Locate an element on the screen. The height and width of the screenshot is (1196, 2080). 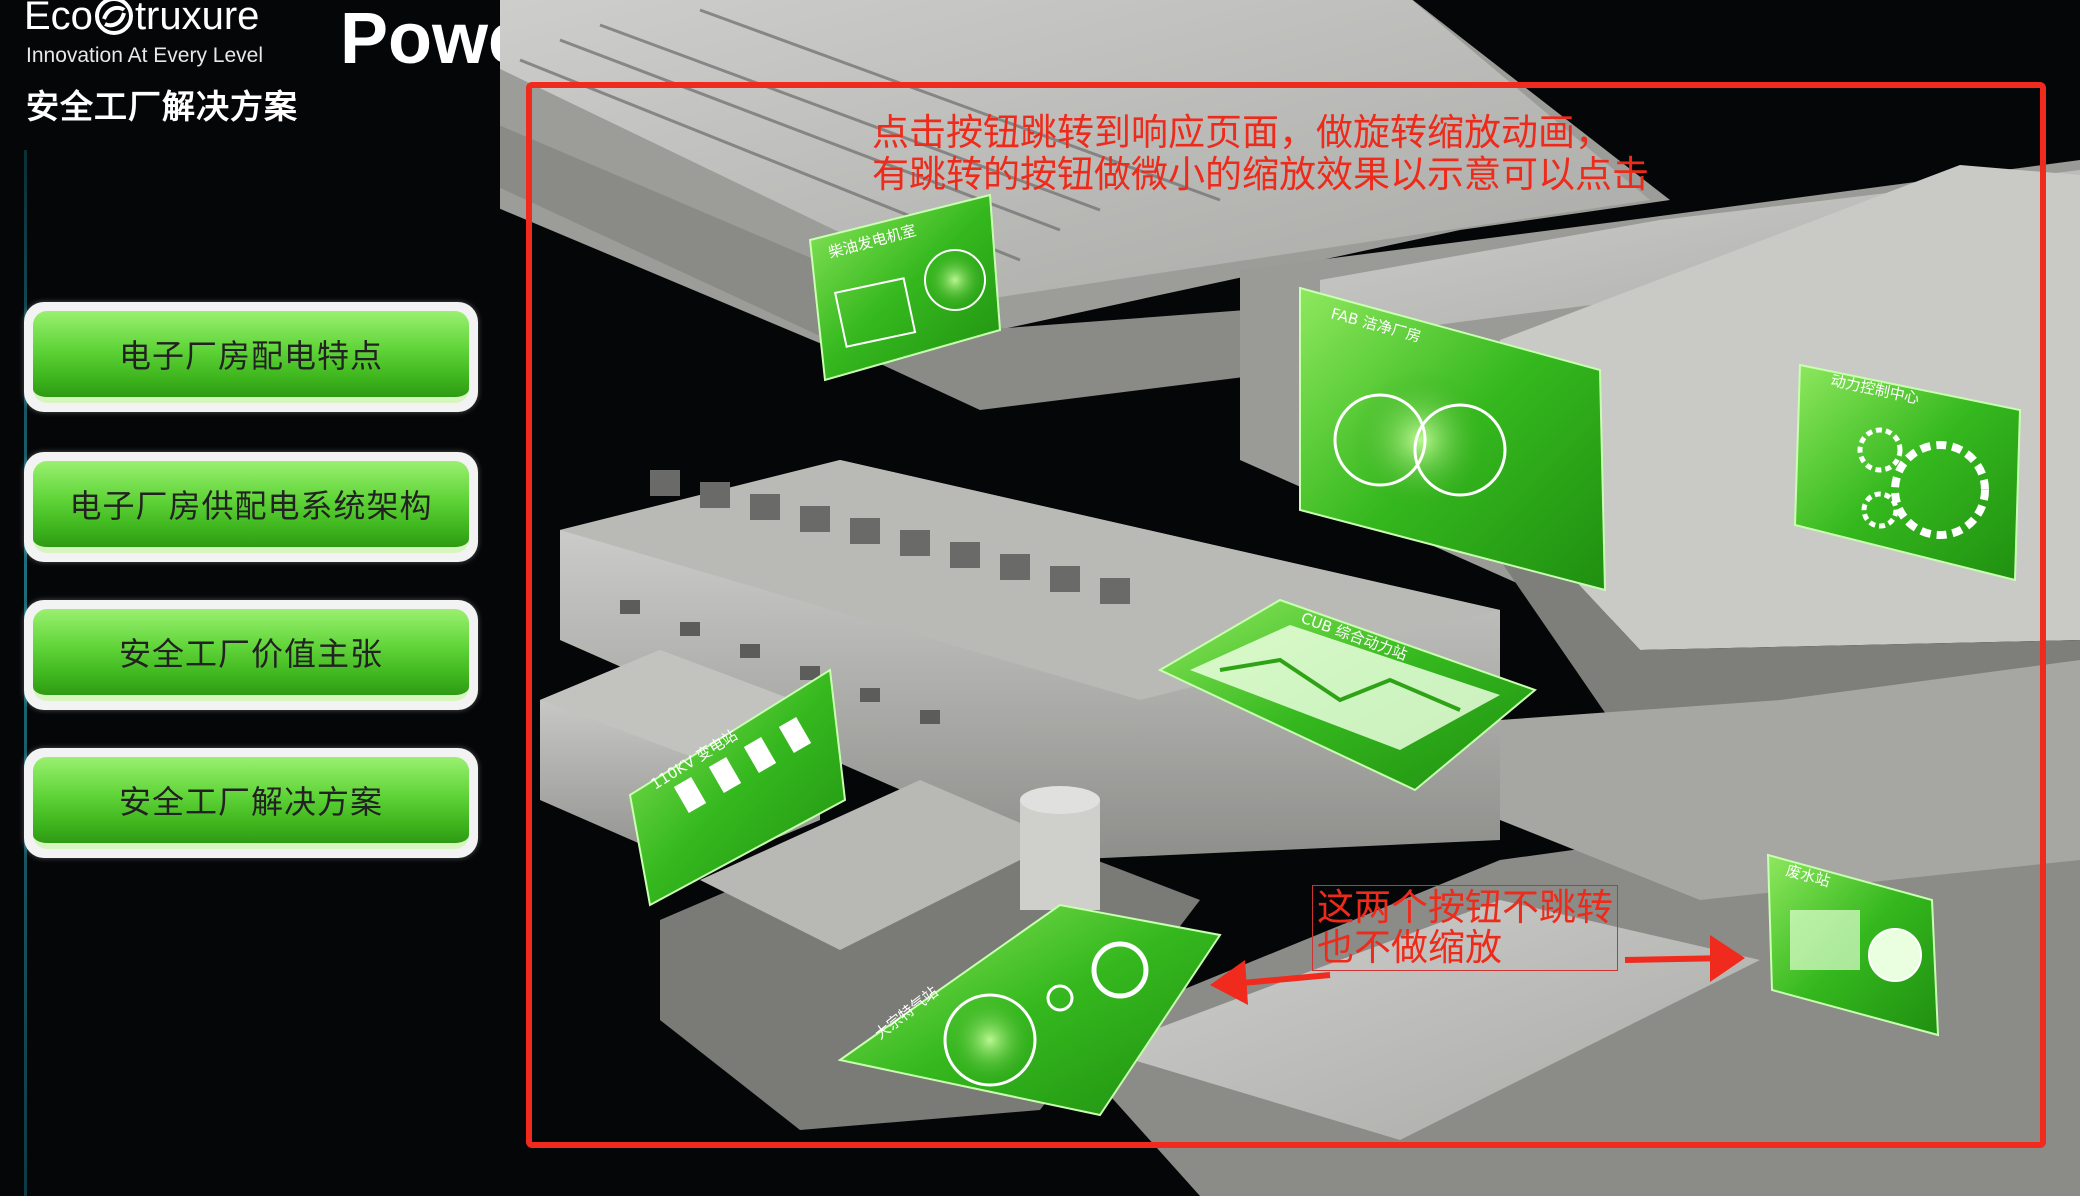
nav-button-distribution-features: 电子厂房配电特点 is located at coordinates (251, 357).